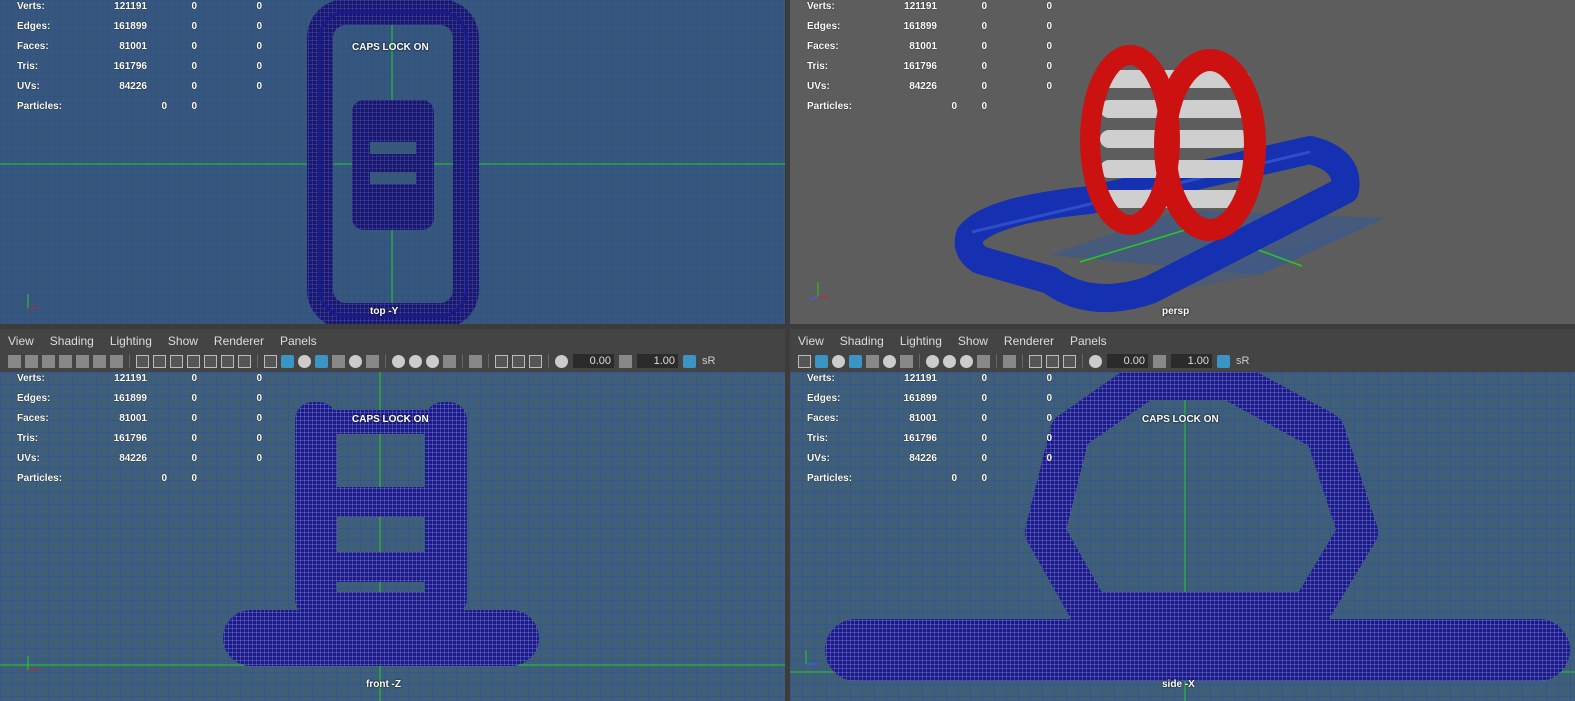 This screenshot has width=1575, height=701. Describe the element at coordinates (31, 361) in the screenshot. I see `camera-attributes-icon` at that location.